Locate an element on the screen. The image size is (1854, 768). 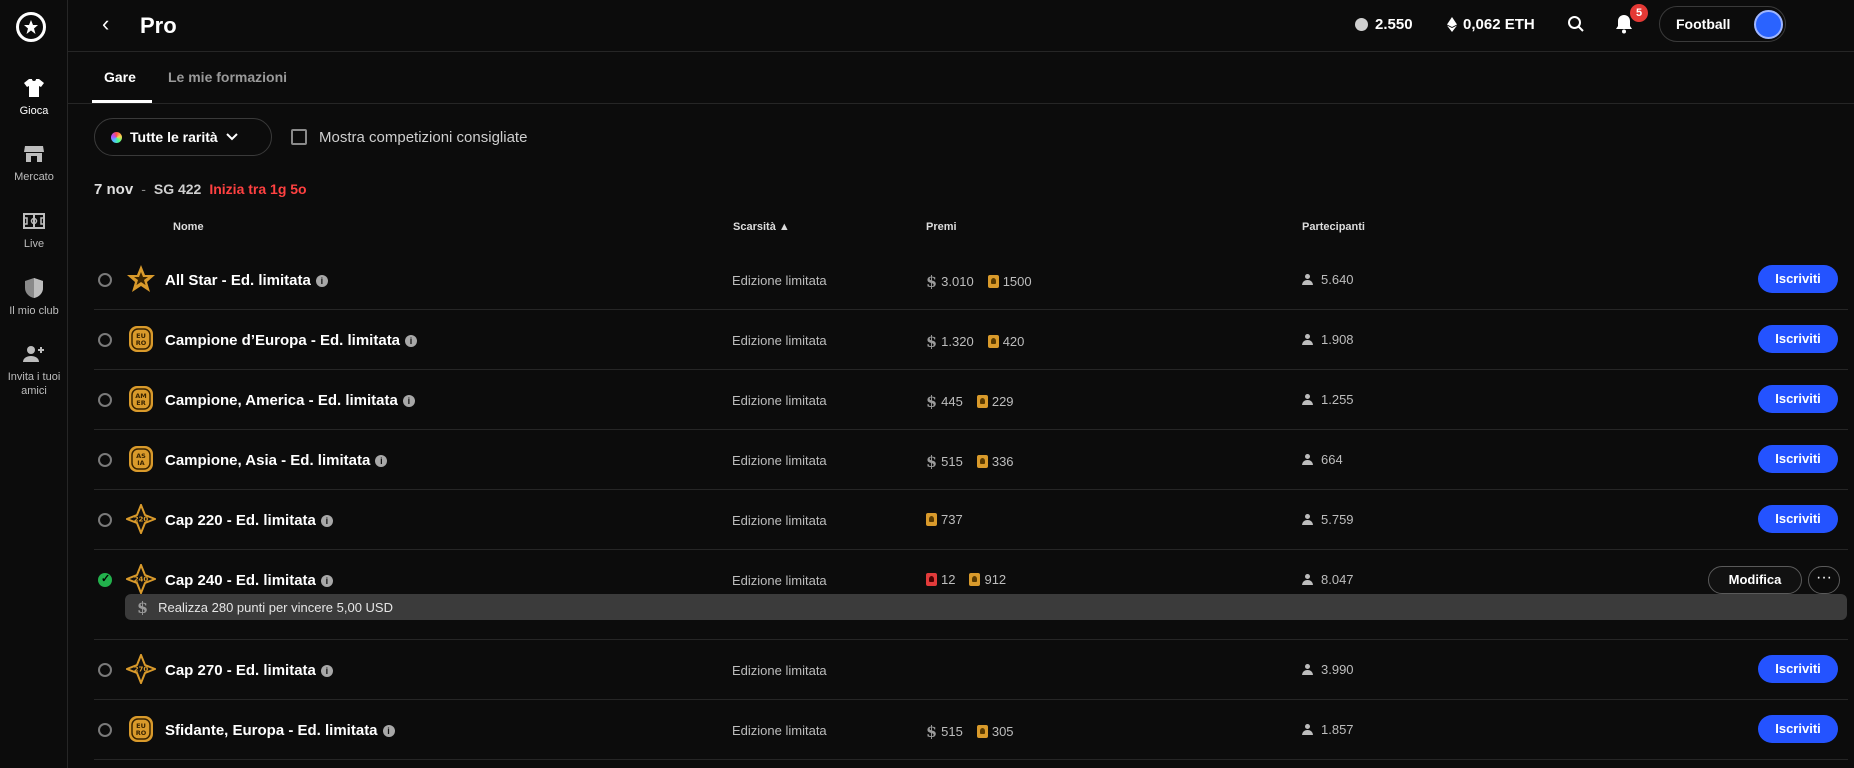
recommended-checkbox-label: Mostra competizioni consigliate is located at coordinates (423, 137).